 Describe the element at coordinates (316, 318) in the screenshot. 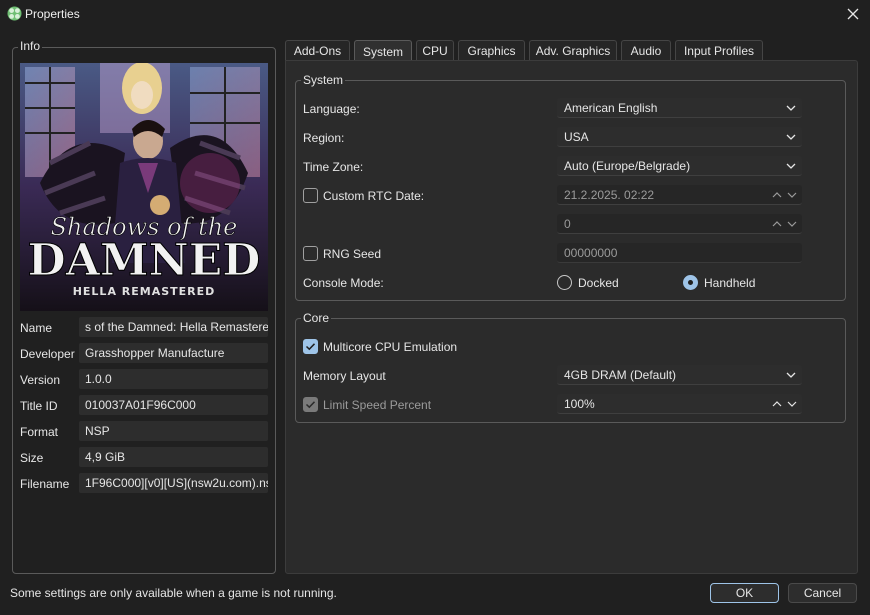

I see `core-group-title: Core` at that location.